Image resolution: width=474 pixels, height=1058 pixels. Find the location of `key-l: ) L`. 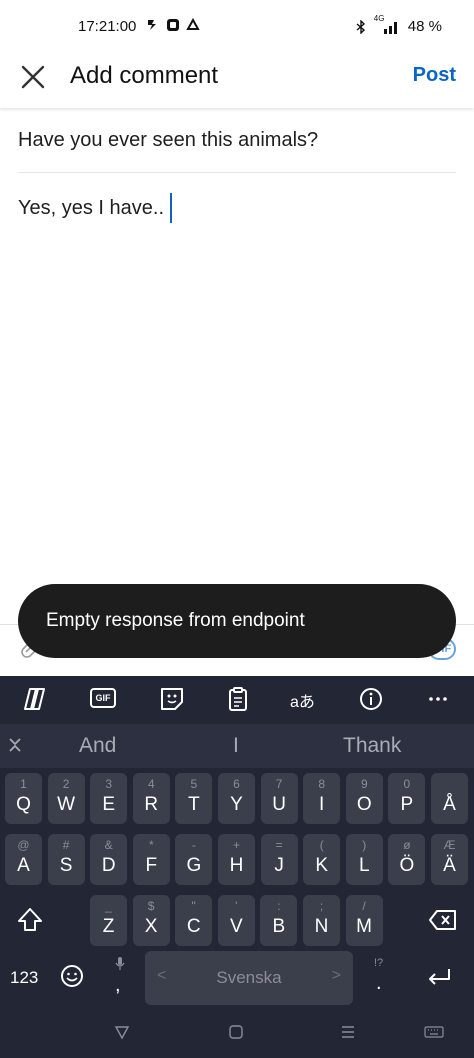

key-l: ) L is located at coordinates (364, 859).